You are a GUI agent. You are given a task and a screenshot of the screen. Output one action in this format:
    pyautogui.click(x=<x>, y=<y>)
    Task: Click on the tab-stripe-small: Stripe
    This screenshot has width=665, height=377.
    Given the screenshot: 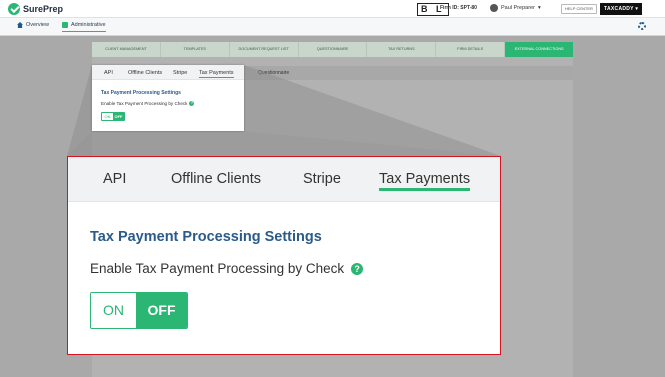 What is the action you would take?
    pyautogui.click(x=180, y=73)
    